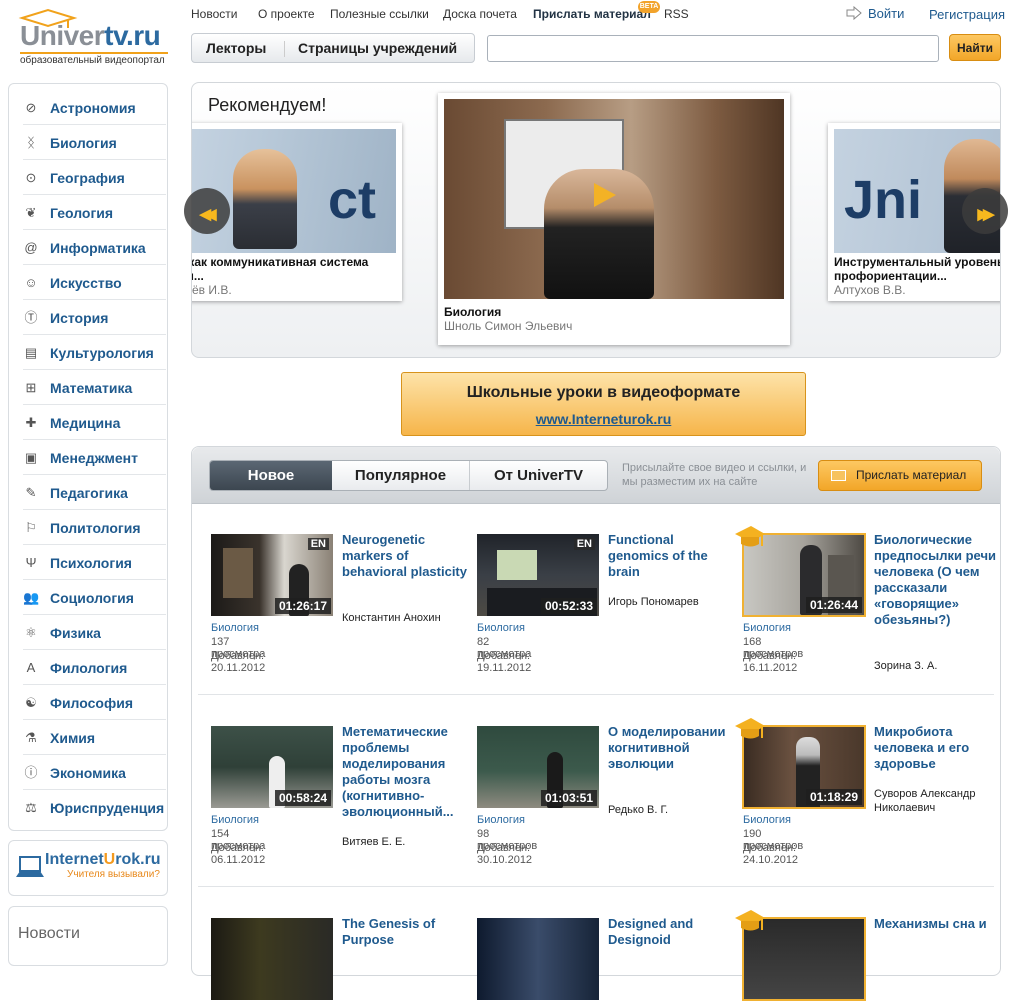 This screenshot has width=1020, height=1001. Describe the element at coordinates (94, 177) in the screenshot. I see `sidebar-item-geography: ⊙ География` at that location.